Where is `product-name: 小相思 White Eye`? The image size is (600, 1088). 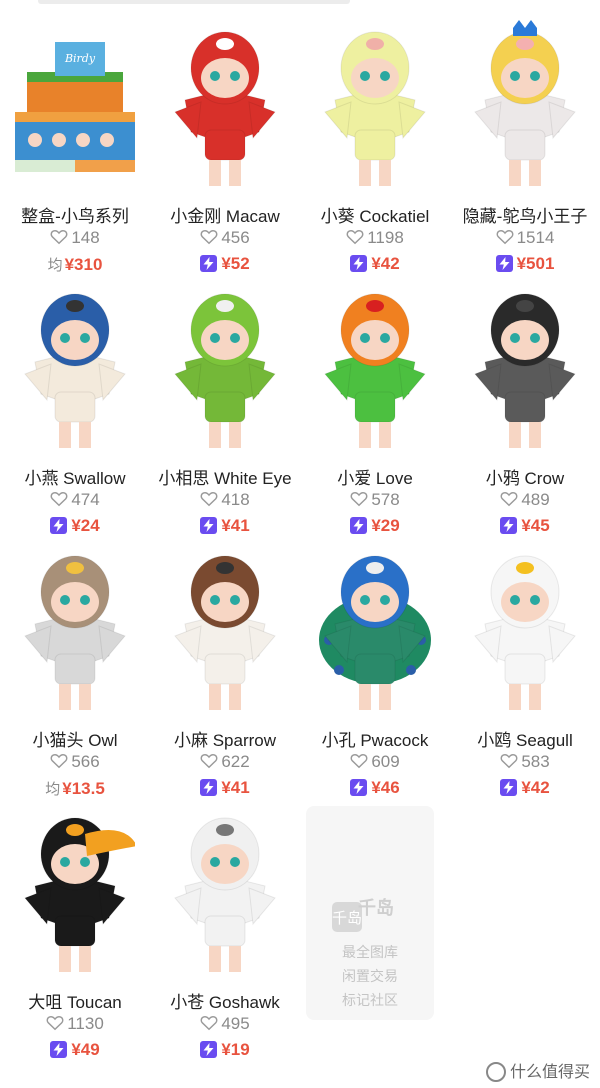 product-name: 小相思 White Eye is located at coordinates (225, 476).